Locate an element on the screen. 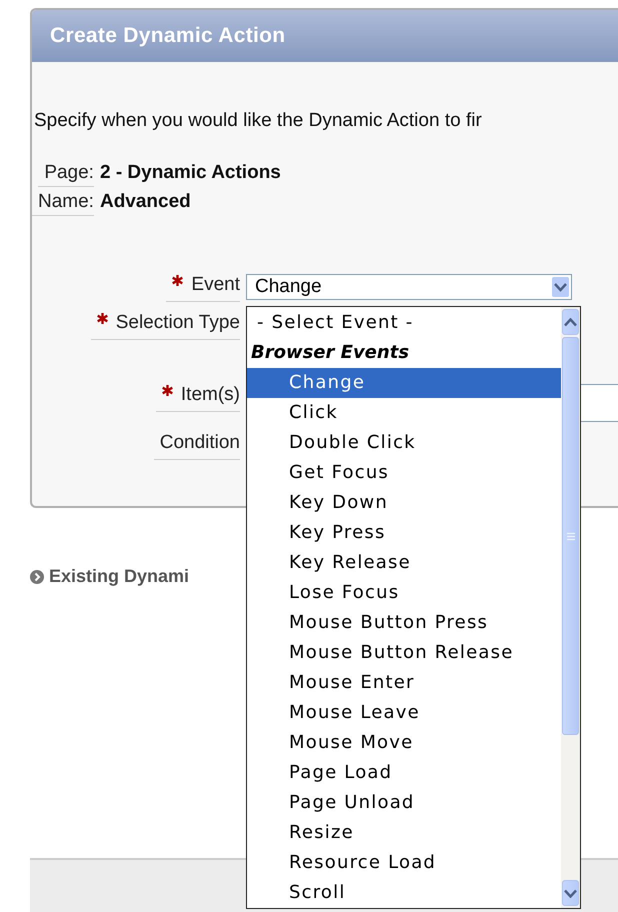 This screenshot has width=618, height=912. detail-label: Name: is located at coordinates (63, 203).